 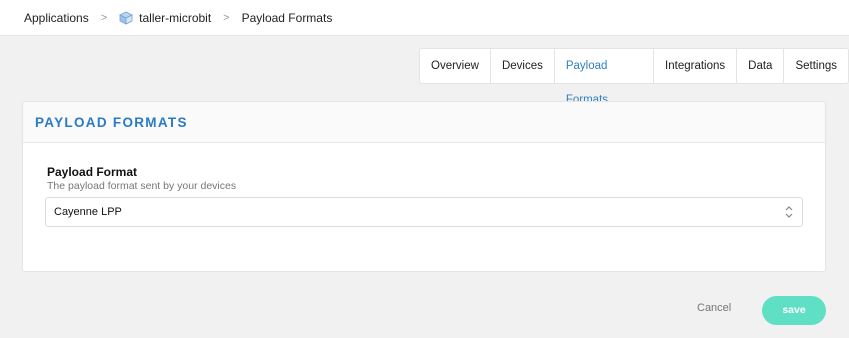 I want to click on cube-icon, so click(x=126, y=18).